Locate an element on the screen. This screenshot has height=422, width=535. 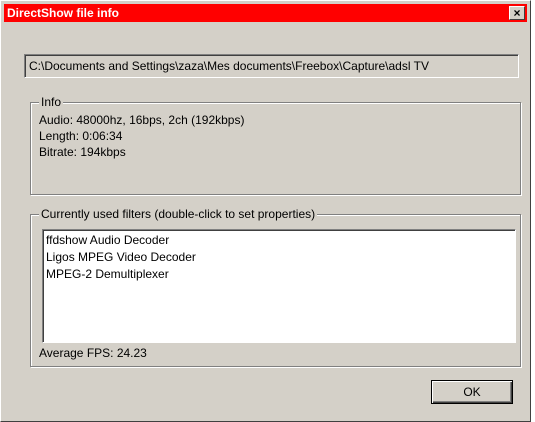
close-icon: × is located at coordinates (517, 13).